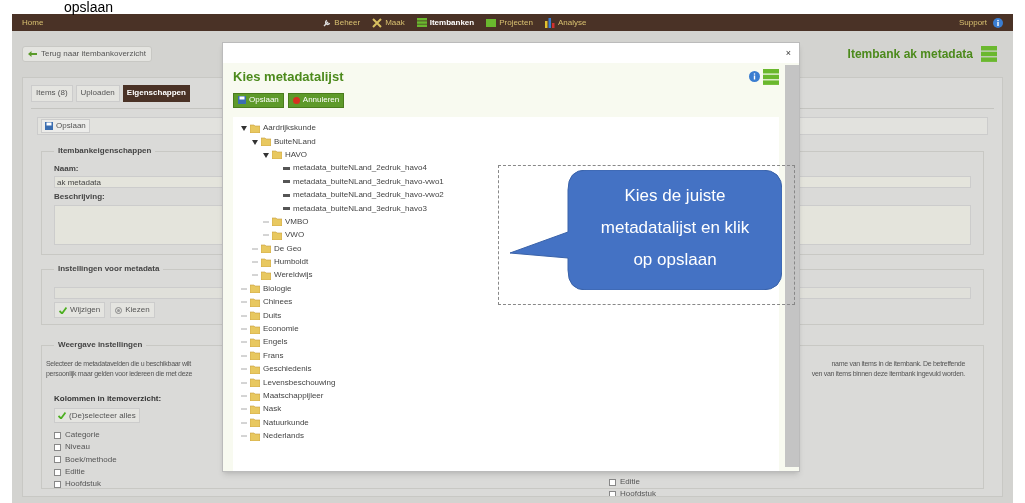  What do you see at coordinates (675, 228) in the screenshot?
I see `callout-text: Kies de juiste metadatalijst en klik op opslaan` at bounding box center [675, 228].